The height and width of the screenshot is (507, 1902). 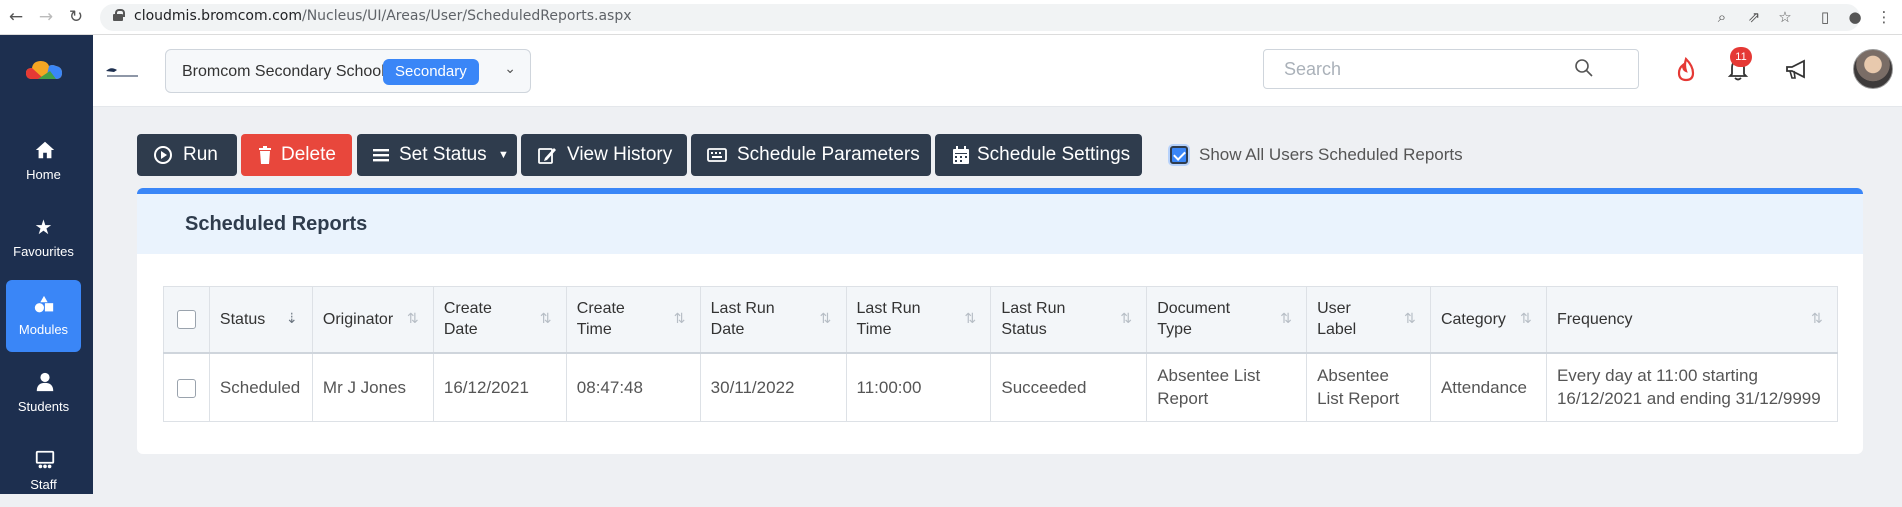 I want to click on school-selector: Bromcom Secondary School Secondary ⌄, so click(x=348, y=71).